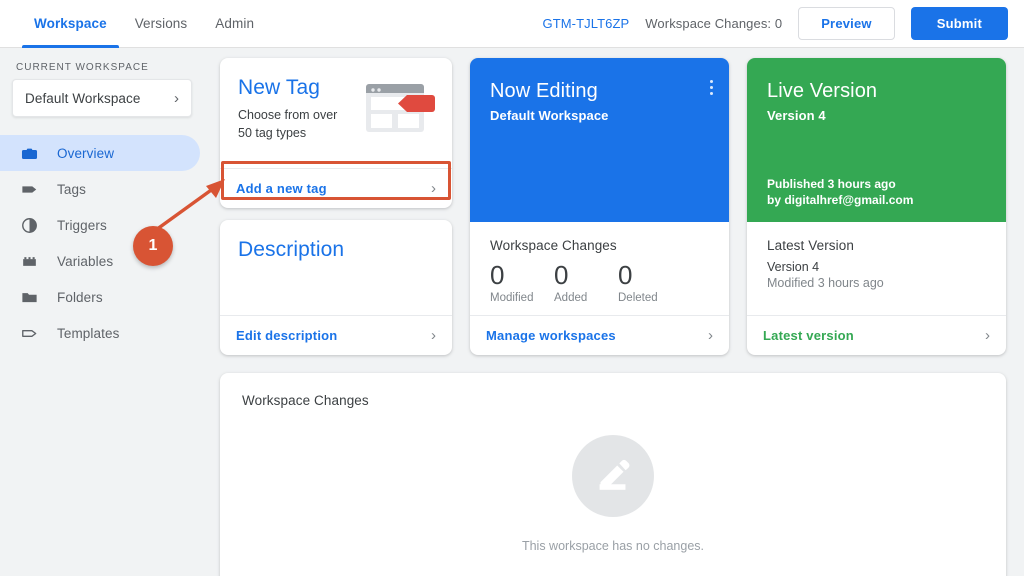  What do you see at coordinates (29, 153) in the screenshot?
I see `overview-icon` at bounding box center [29, 153].